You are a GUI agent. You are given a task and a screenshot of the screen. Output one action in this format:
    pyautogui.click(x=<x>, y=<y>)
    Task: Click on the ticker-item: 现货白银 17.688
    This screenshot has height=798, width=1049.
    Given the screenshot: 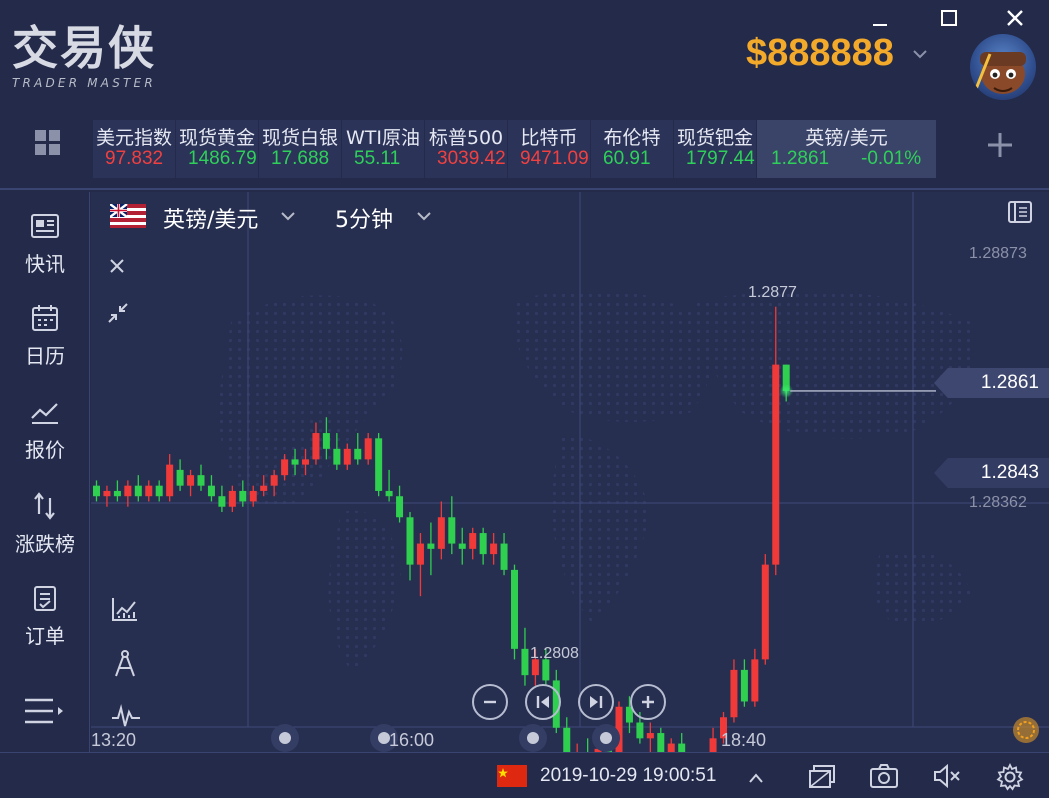 What is the action you would take?
    pyautogui.click(x=299, y=149)
    